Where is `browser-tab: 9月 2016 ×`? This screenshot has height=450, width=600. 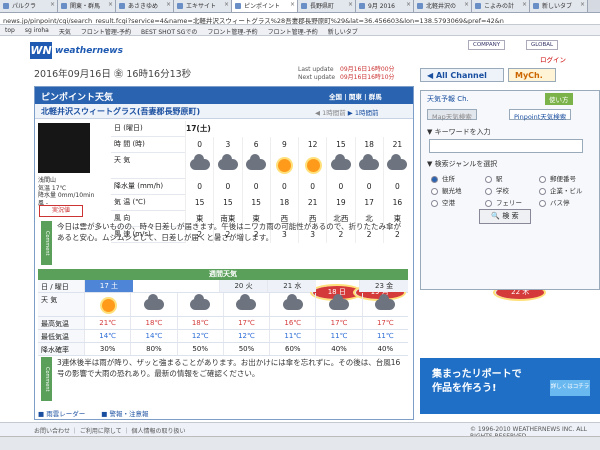 browser-tab: 9月 2016 × is located at coordinates (385, 6).